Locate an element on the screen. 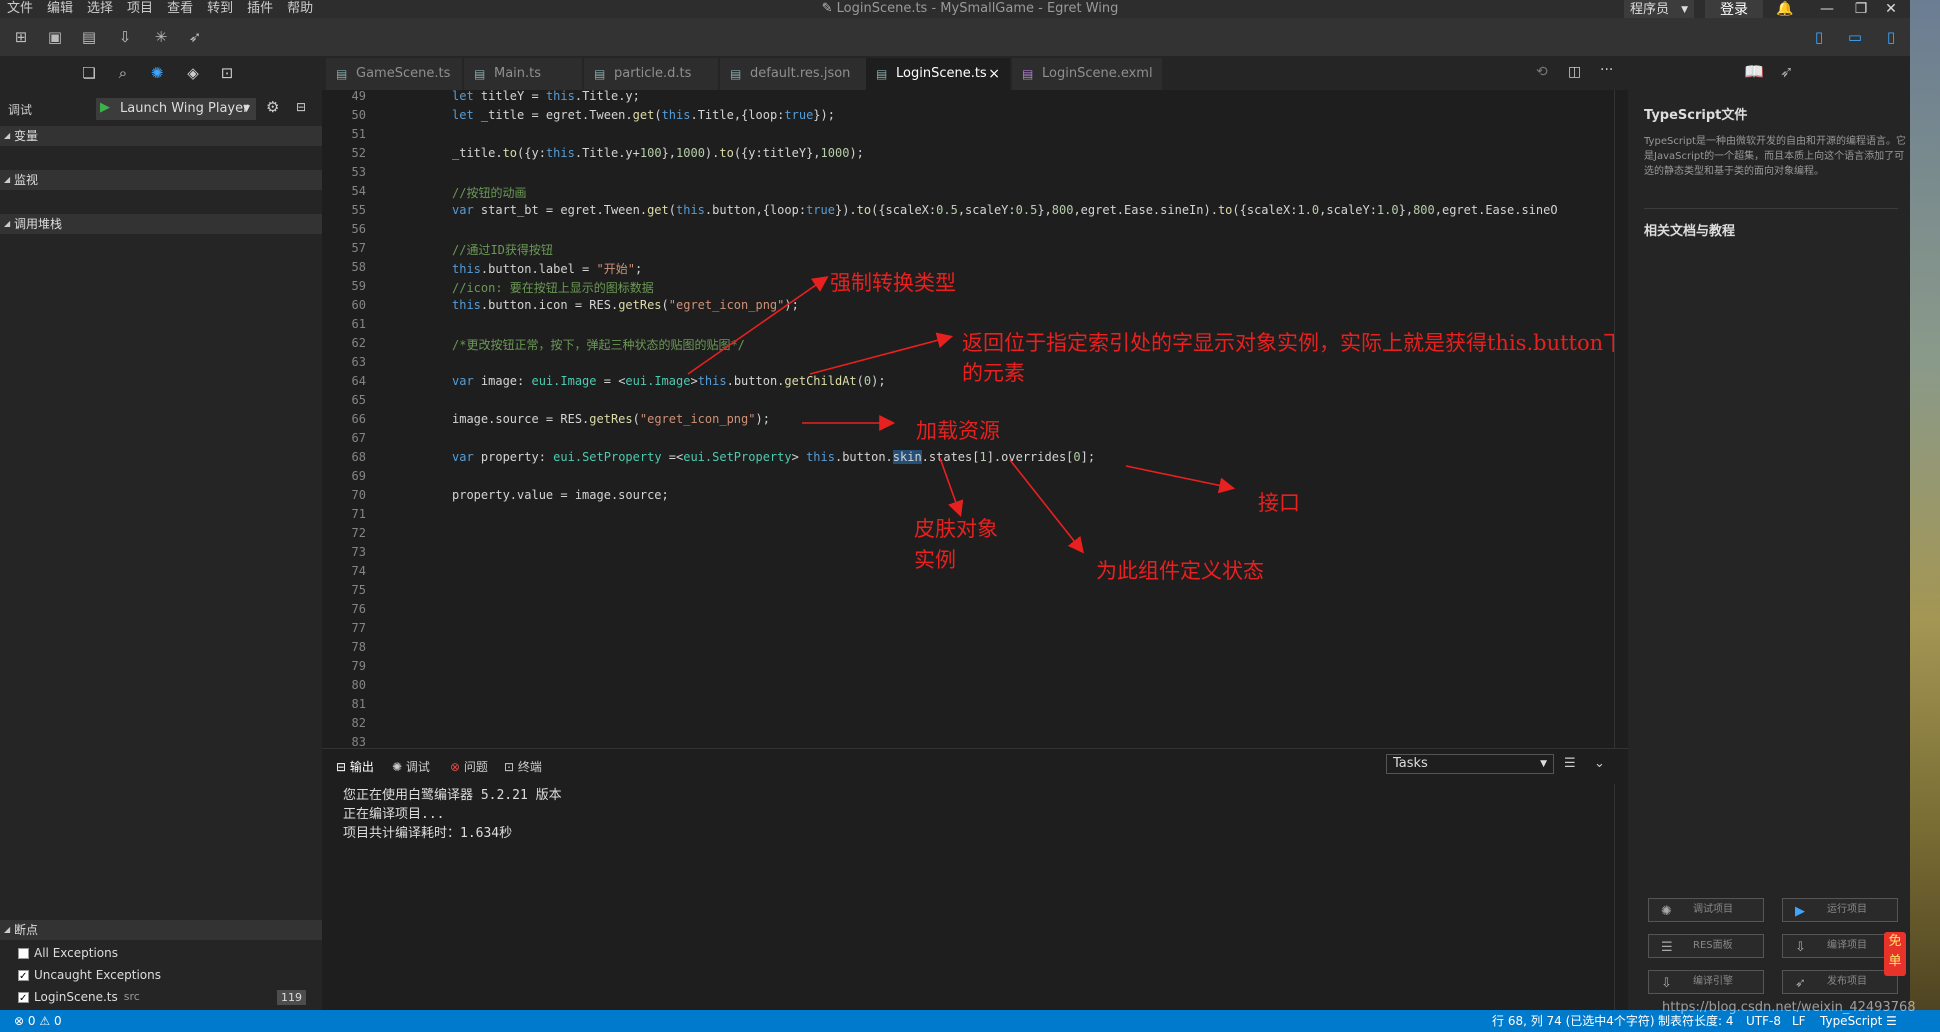 The height and width of the screenshot is (1032, 1940). build-engine-button: ⇩ 编译引擎 is located at coordinates (1706, 982).